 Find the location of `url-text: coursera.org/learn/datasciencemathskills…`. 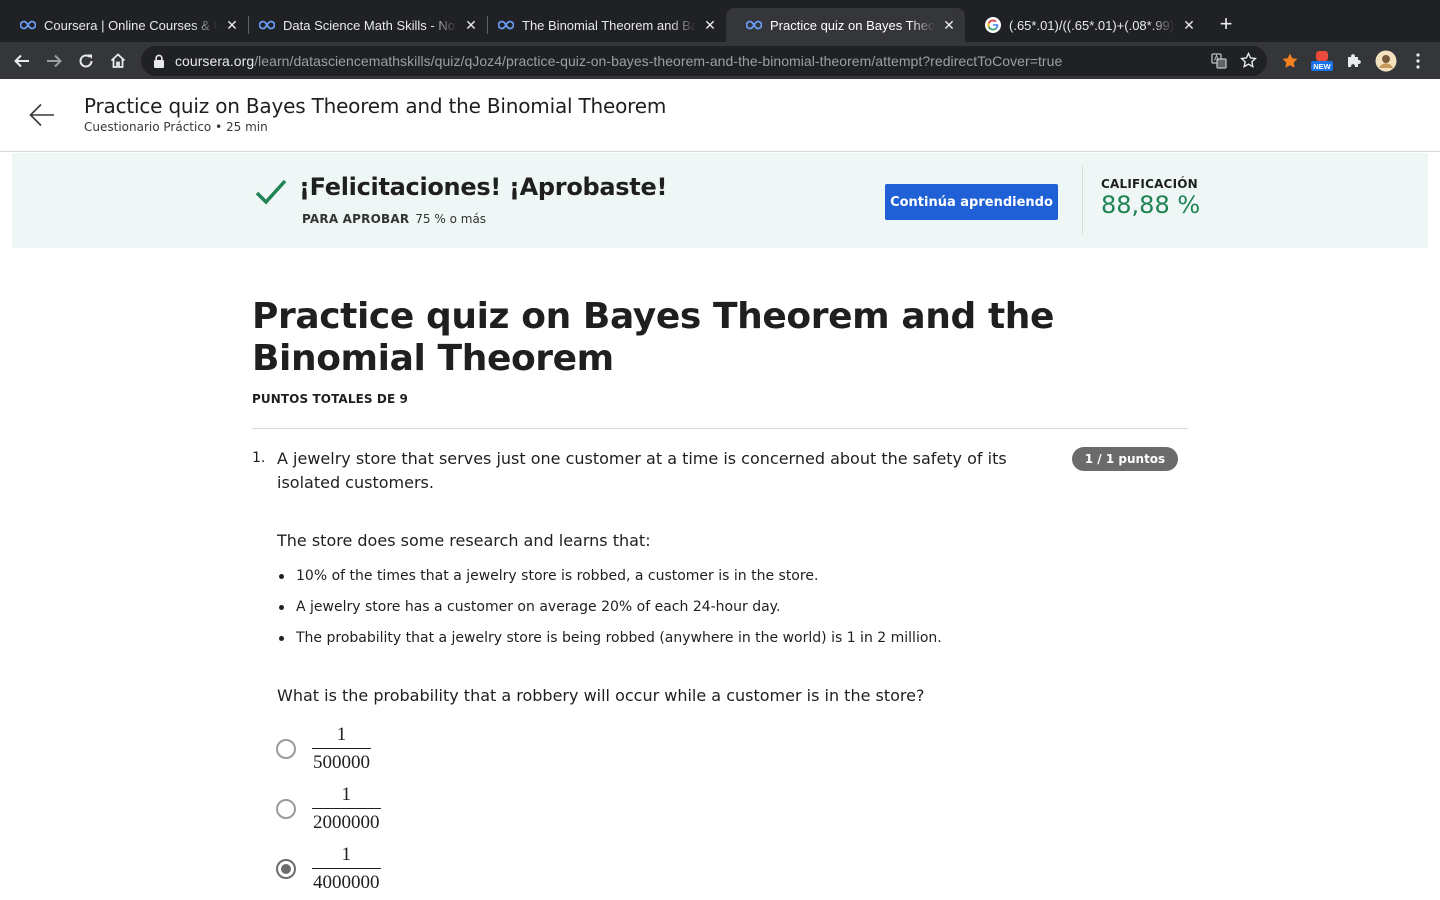

url-text: coursera.org/learn/datasciencemathskills… is located at coordinates (618, 61).